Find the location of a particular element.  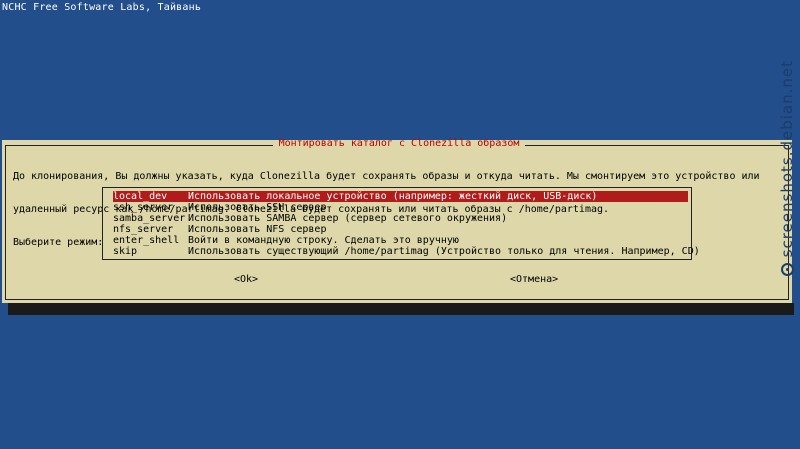

dialog-title: Монтировать каталог с Clonezilla образом is located at coordinates (399, 143).